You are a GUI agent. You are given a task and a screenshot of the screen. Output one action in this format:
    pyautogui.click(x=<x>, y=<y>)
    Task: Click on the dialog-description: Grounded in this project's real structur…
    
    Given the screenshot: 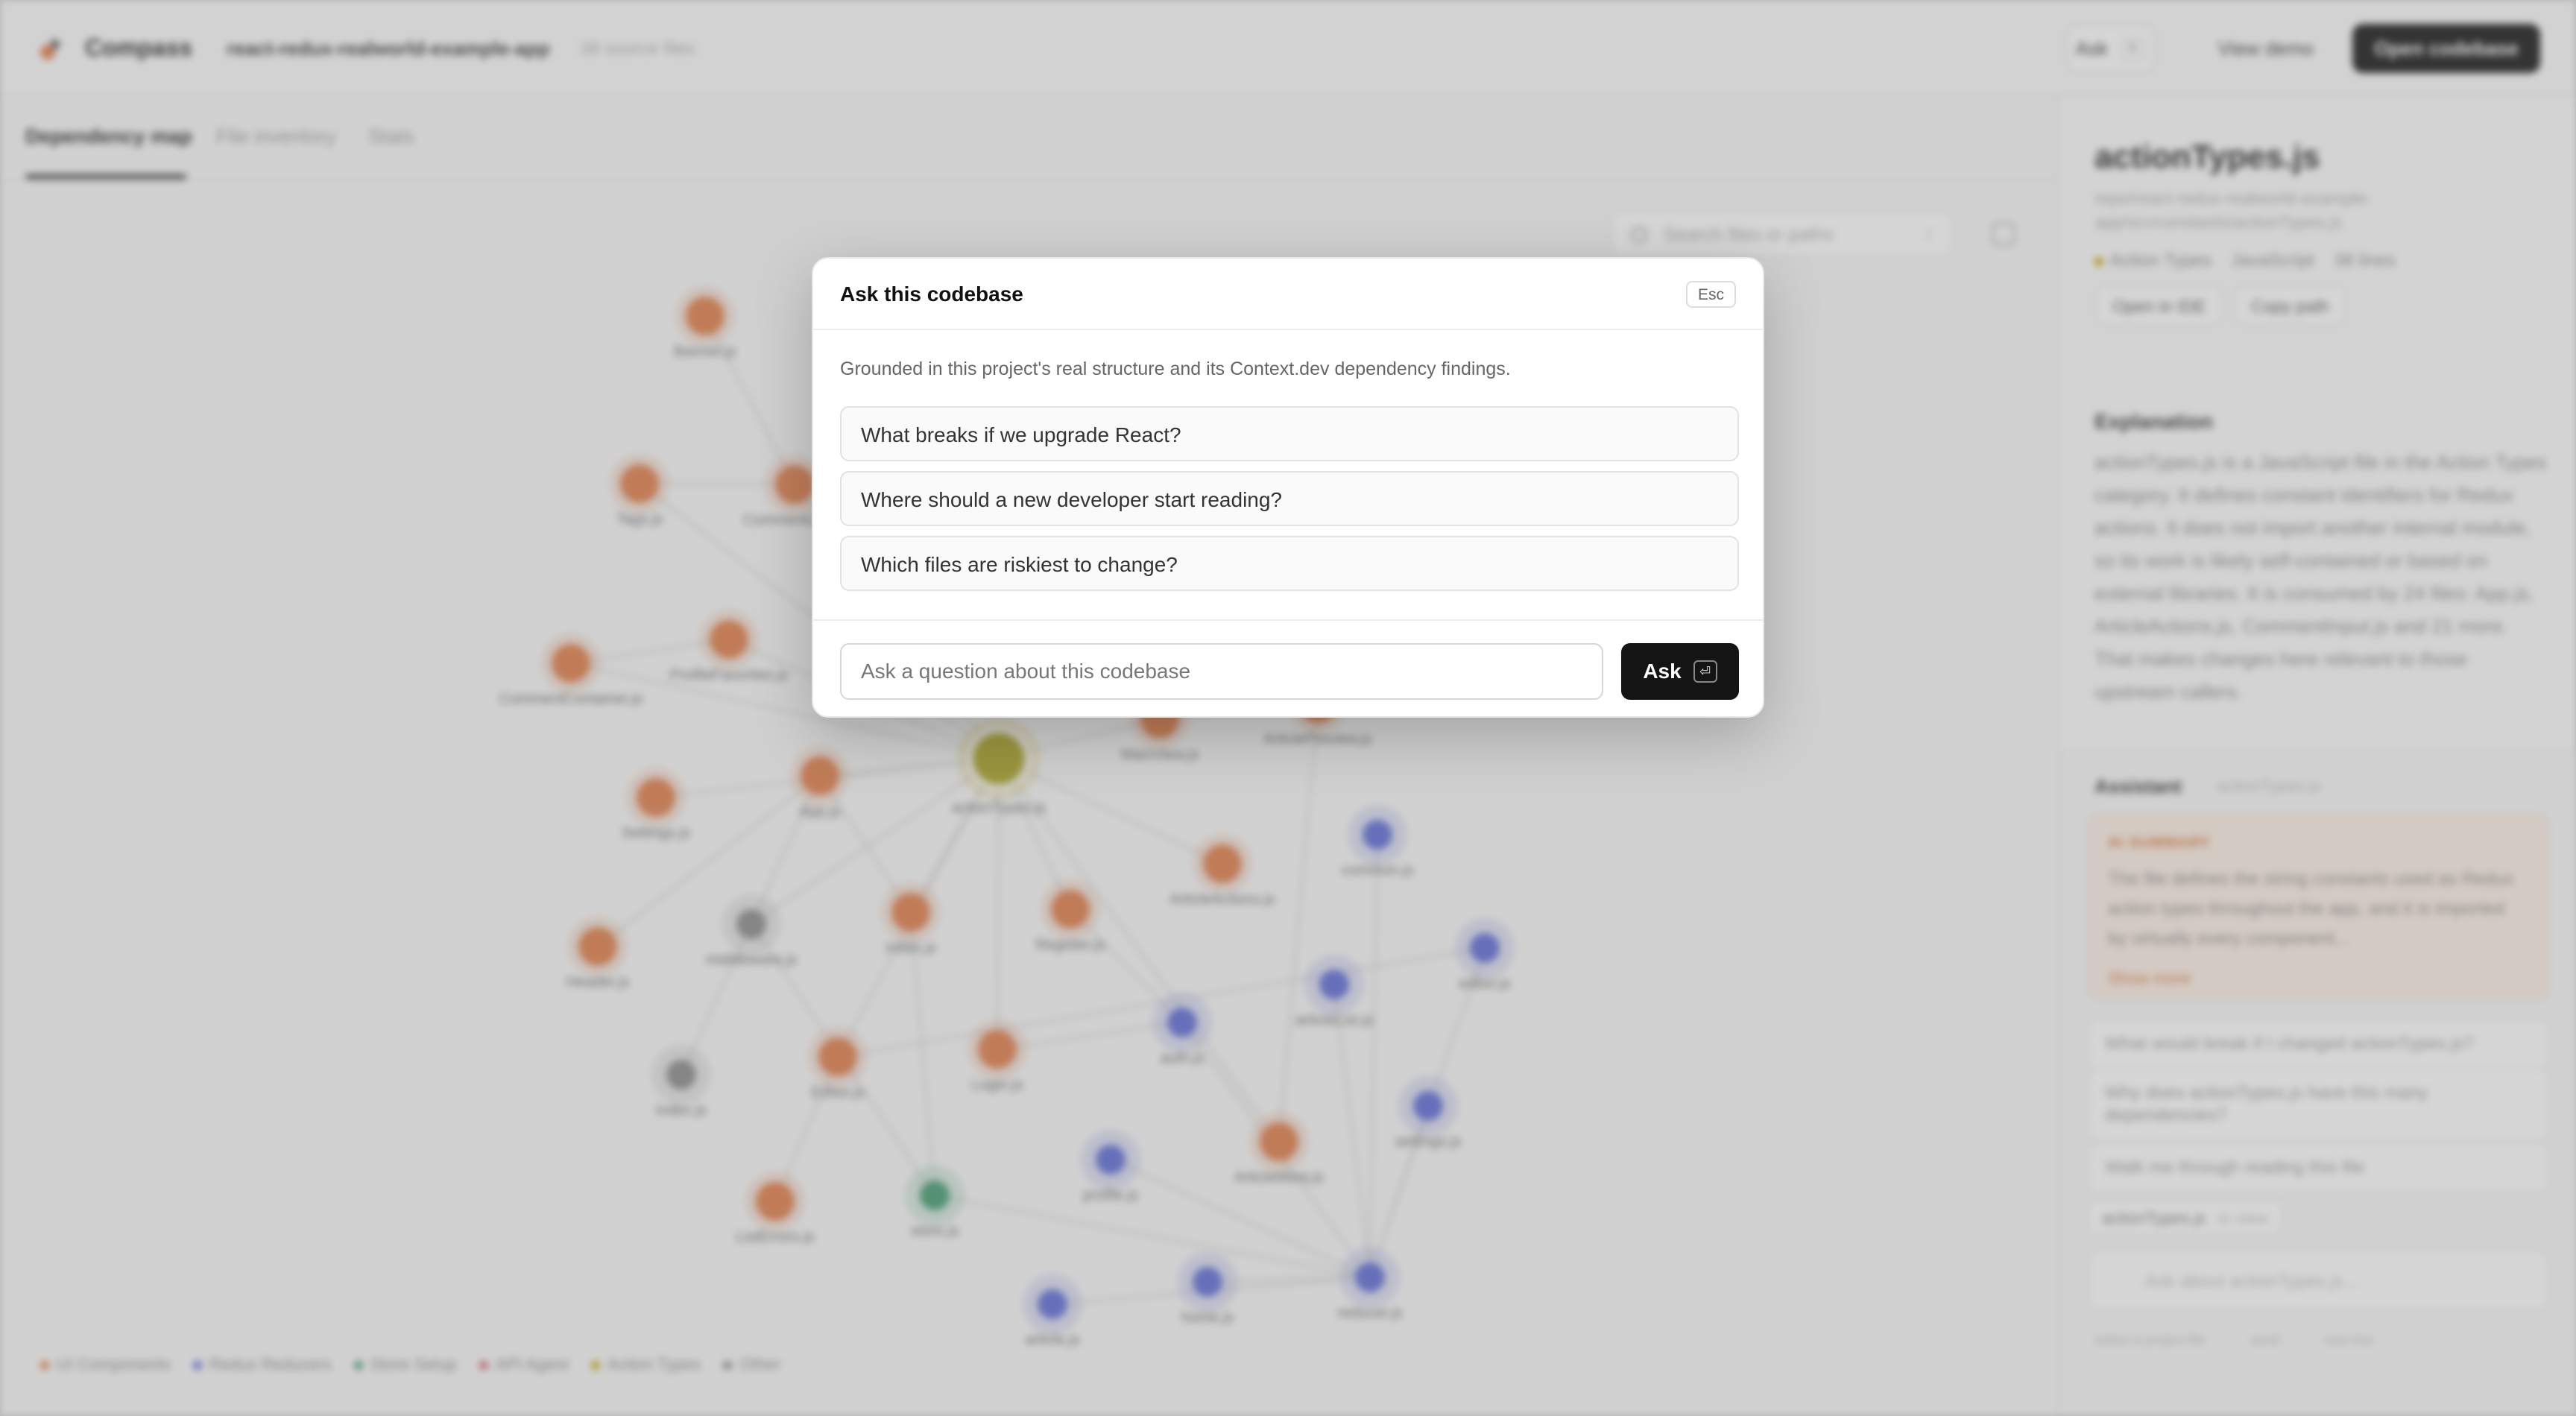 What is the action you would take?
    pyautogui.click(x=1175, y=368)
    